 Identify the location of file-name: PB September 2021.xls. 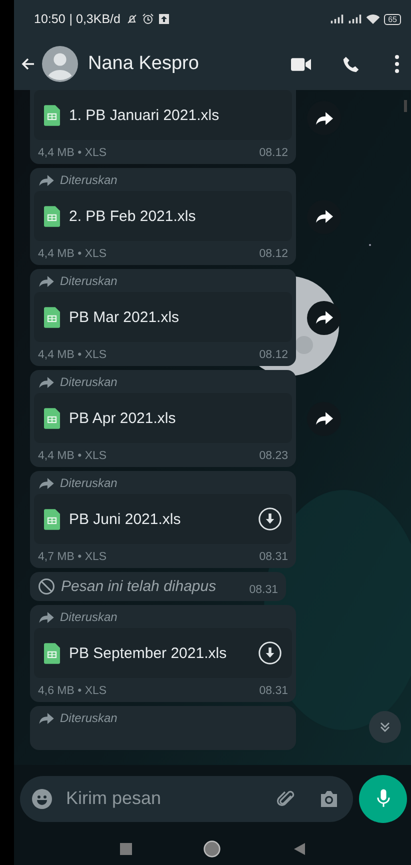
(148, 653).